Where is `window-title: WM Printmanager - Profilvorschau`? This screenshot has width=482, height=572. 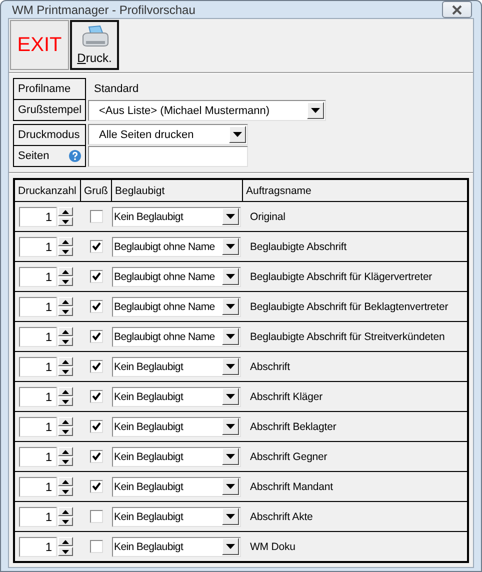 window-title: WM Printmanager - Profilvorschau is located at coordinates (103, 9).